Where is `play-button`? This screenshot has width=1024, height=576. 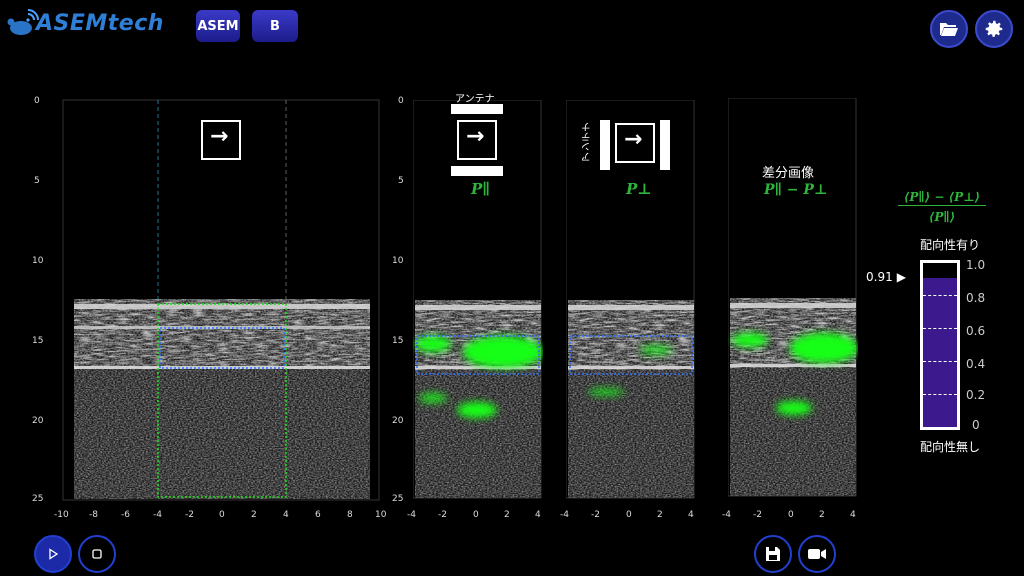
play-button is located at coordinates (53, 554).